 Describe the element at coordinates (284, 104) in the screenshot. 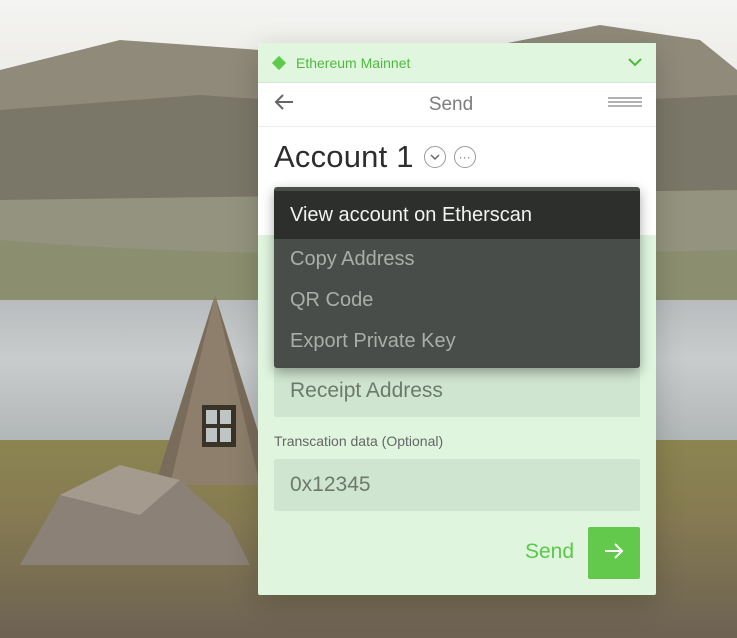

I see `back-arrow-icon` at that location.